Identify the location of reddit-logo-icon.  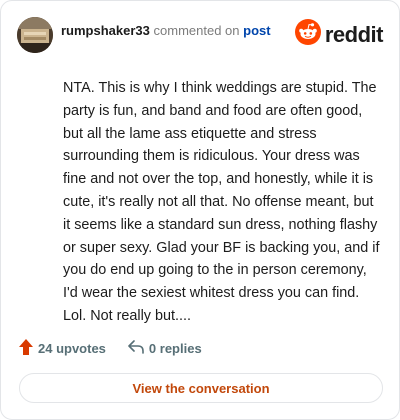
(307, 34).